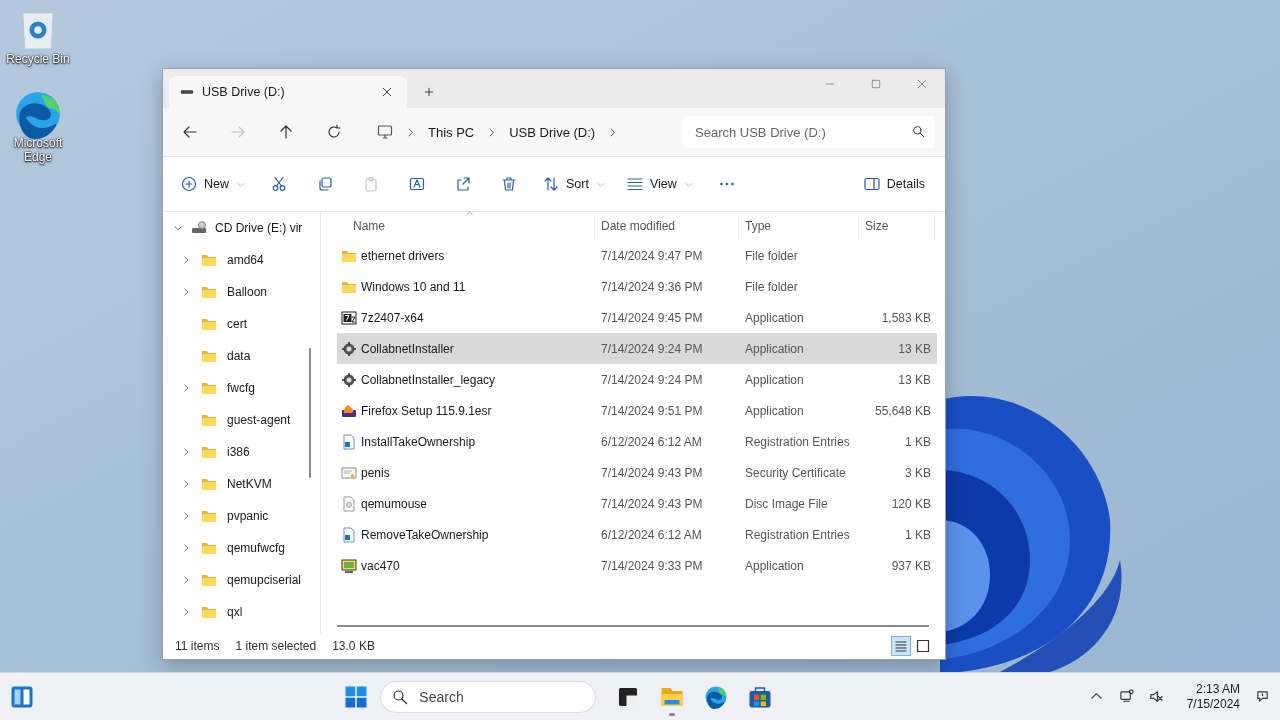 The image size is (1280, 720). I want to click on file-icon, so click(349, 503).